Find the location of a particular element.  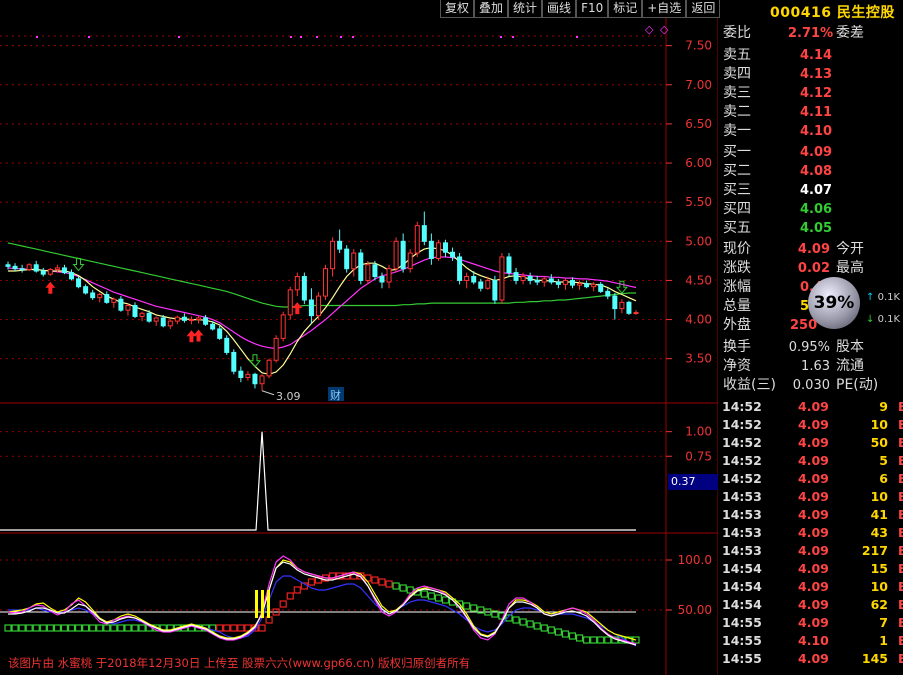

tick-row: 14:54 4.09 62 B is located at coordinates (810, 605).